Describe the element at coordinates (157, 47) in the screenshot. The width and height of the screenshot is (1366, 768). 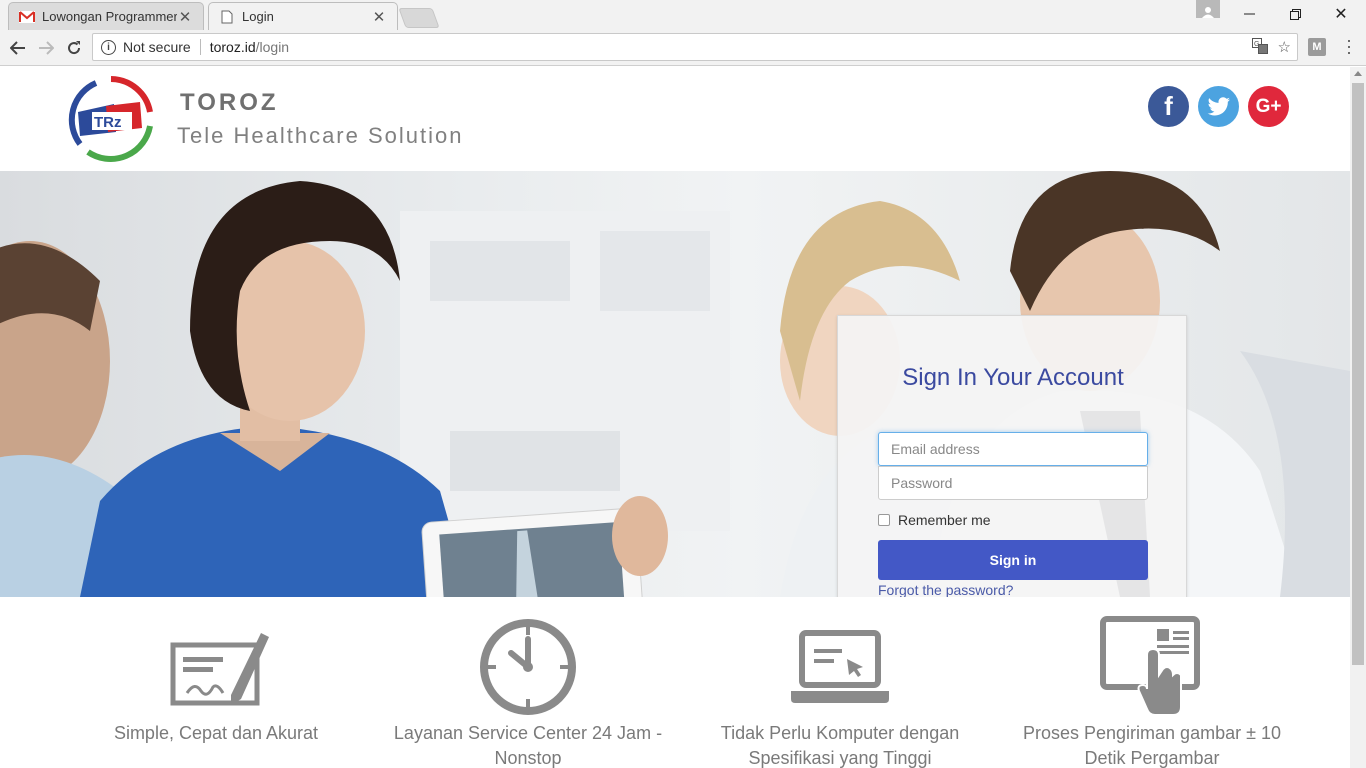
I see `security-label: Not secure` at that location.